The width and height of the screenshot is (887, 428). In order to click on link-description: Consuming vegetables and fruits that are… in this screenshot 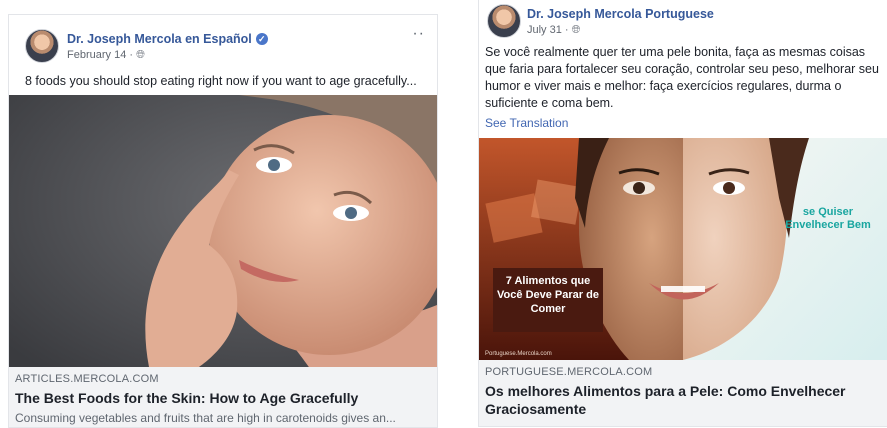, I will do `click(205, 418)`.